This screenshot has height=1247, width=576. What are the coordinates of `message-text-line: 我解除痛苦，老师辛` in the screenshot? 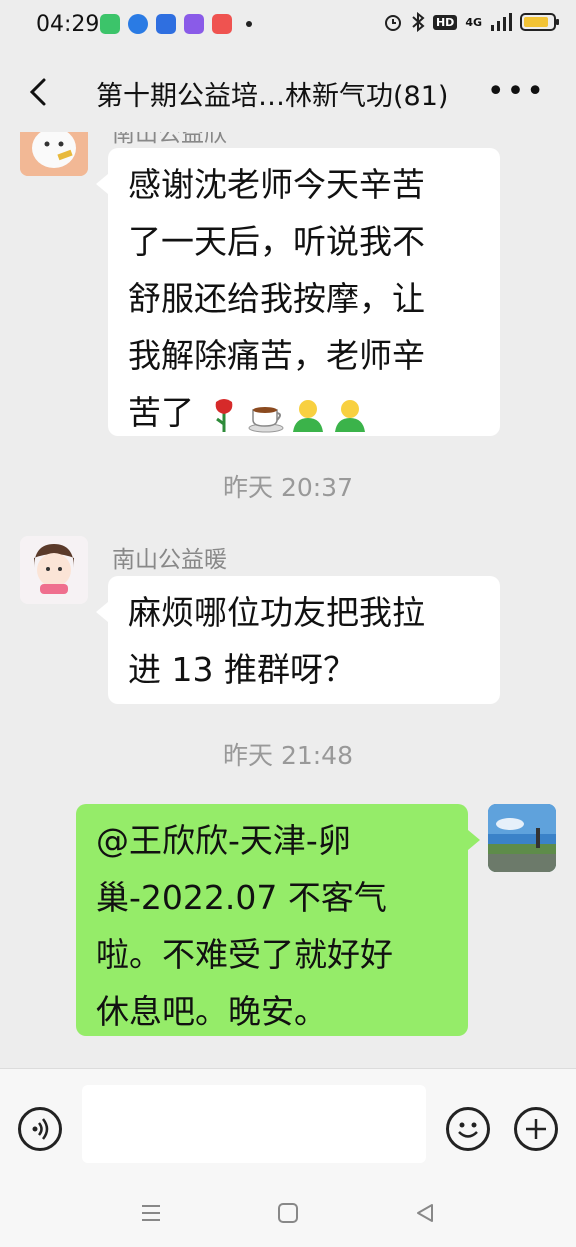 It's located at (276, 355).